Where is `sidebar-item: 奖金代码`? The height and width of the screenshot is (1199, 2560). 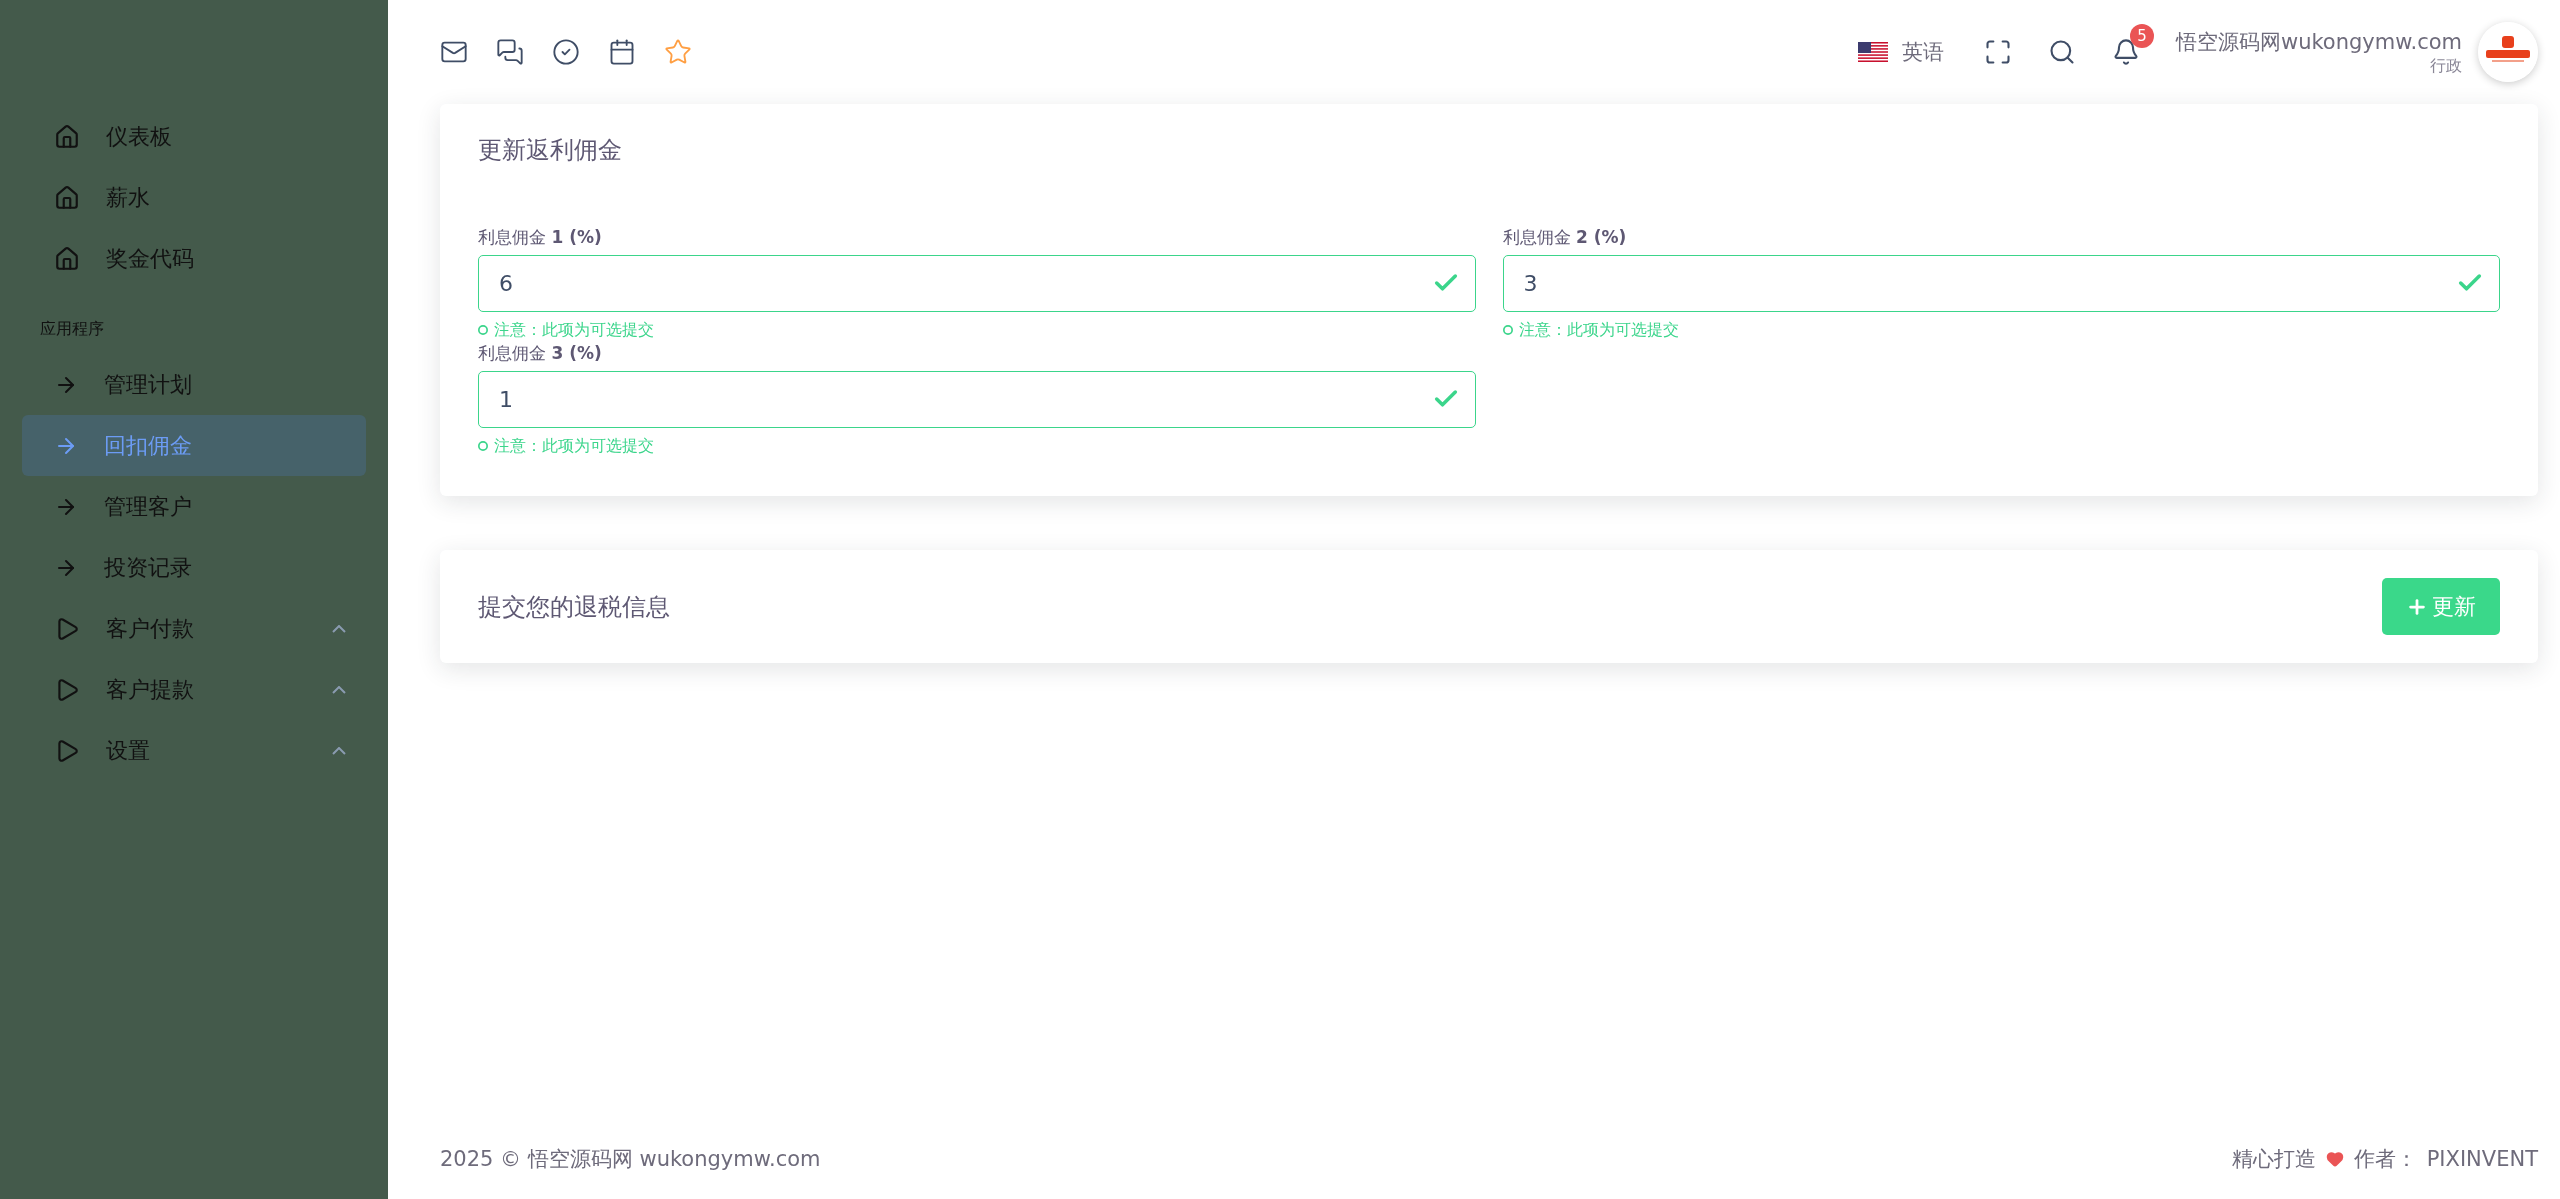
sidebar-item: 奖金代码 is located at coordinates (194, 258).